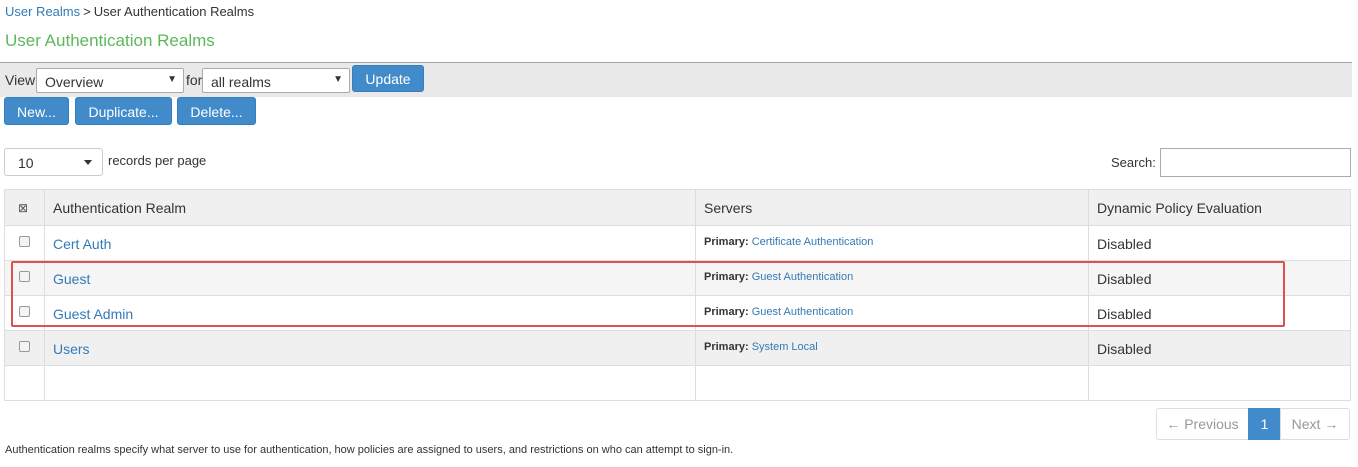 The image size is (1358, 467). What do you see at coordinates (648, 294) in the screenshot?
I see `highlight-box` at bounding box center [648, 294].